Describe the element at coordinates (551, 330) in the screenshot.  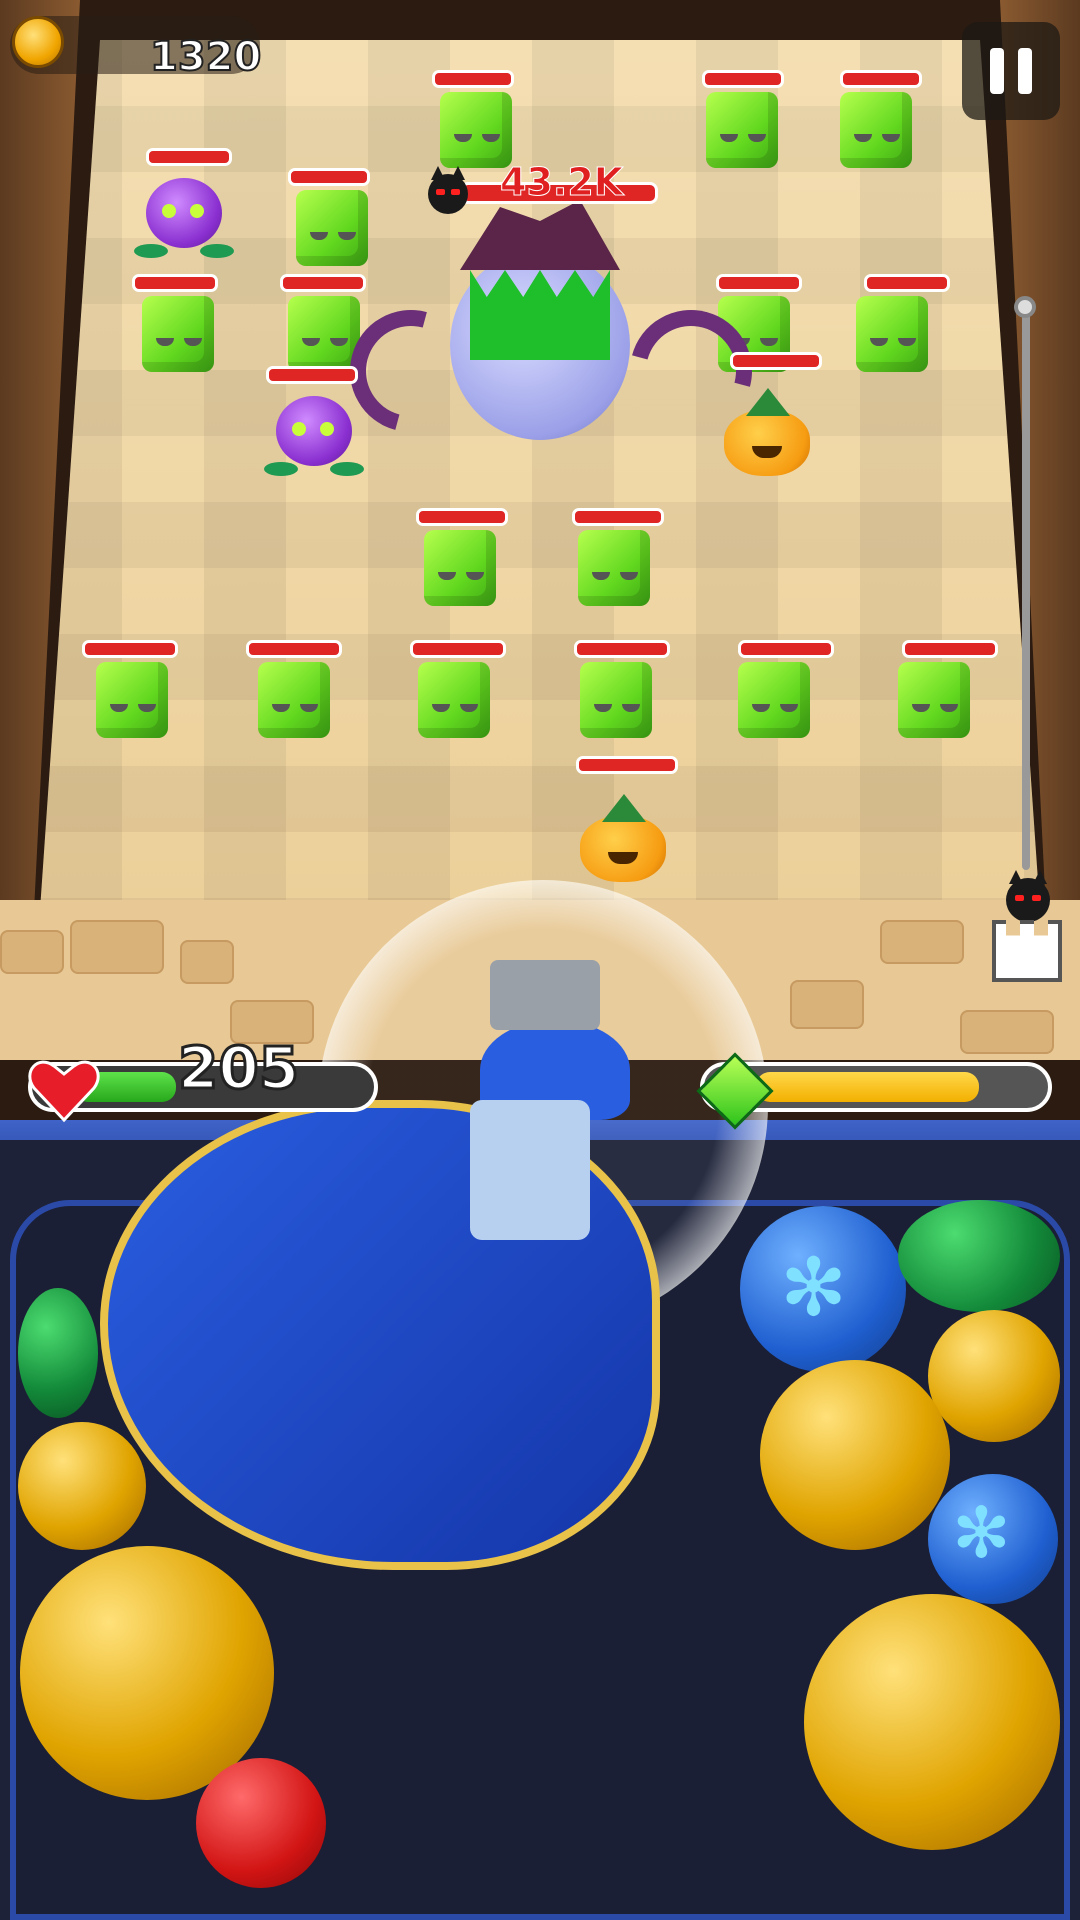
I see `boss-enemy` at that location.